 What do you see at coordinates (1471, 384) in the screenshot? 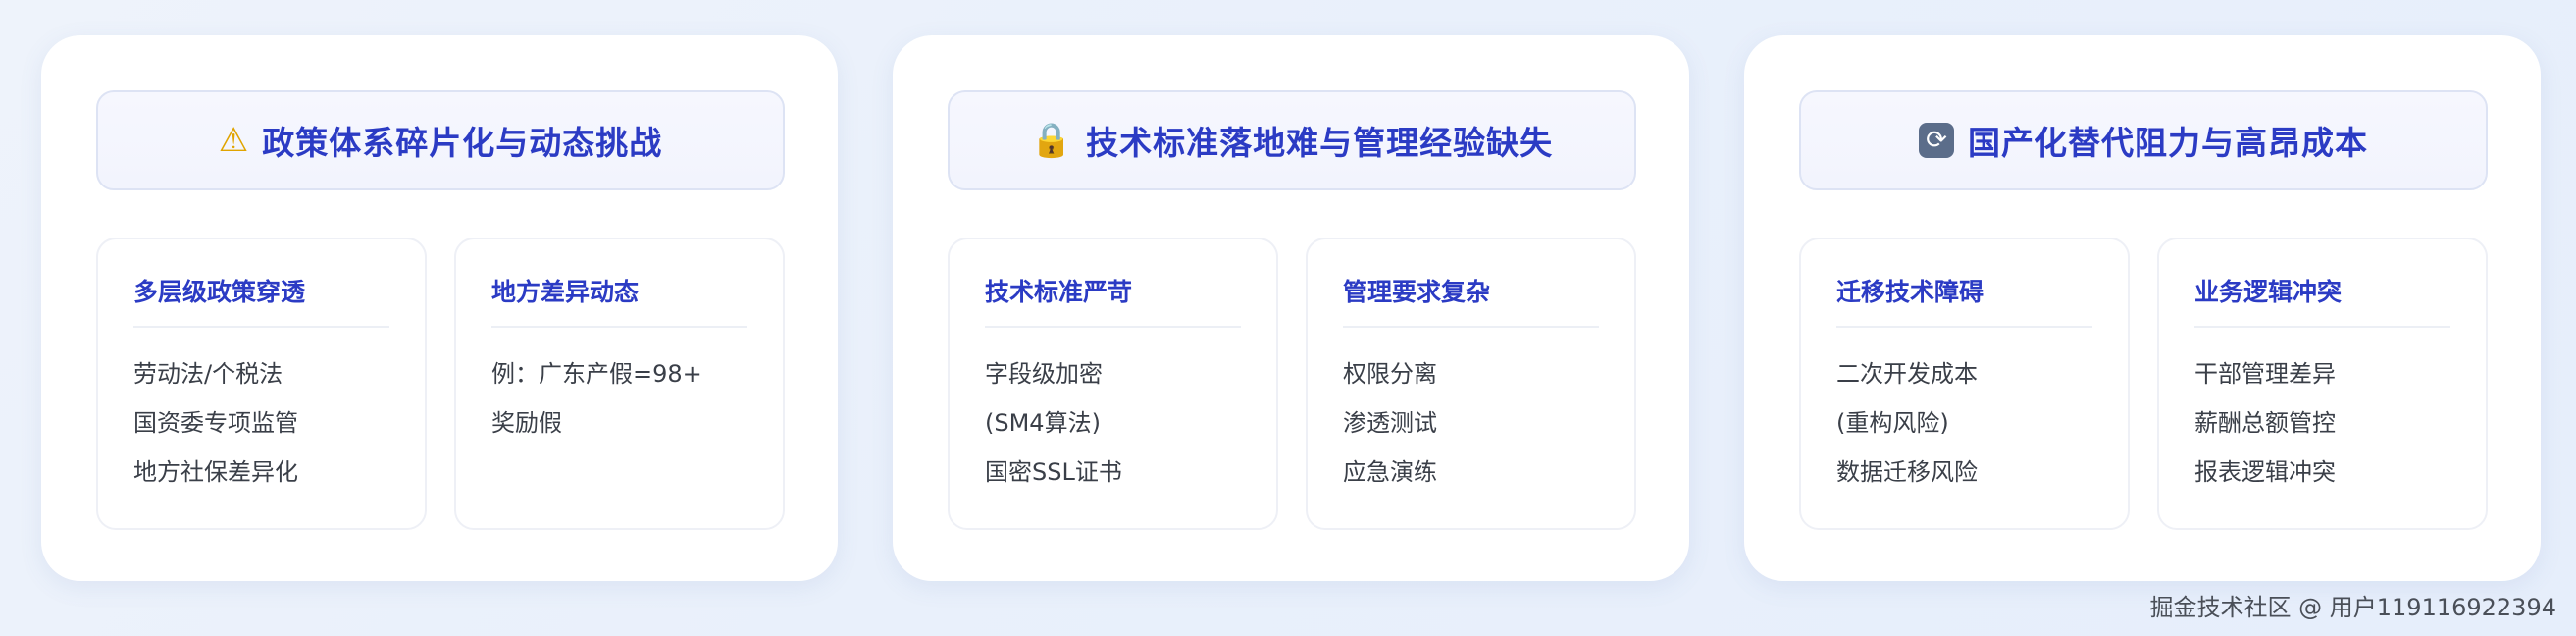
I see `card: 管理要求复杂 权限分离 渗透测试 应急演练` at bounding box center [1471, 384].